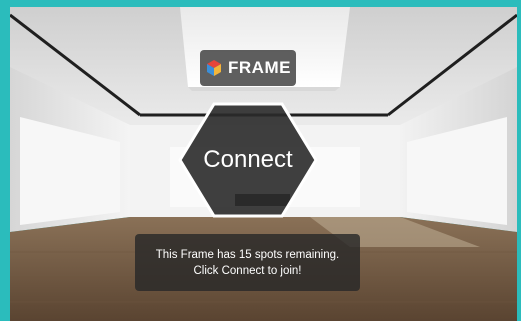 The width and height of the screenshot is (521, 321). Describe the element at coordinates (247, 254) in the screenshot. I see `message-line-1: This Frame has 15 spots remaining.` at that location.